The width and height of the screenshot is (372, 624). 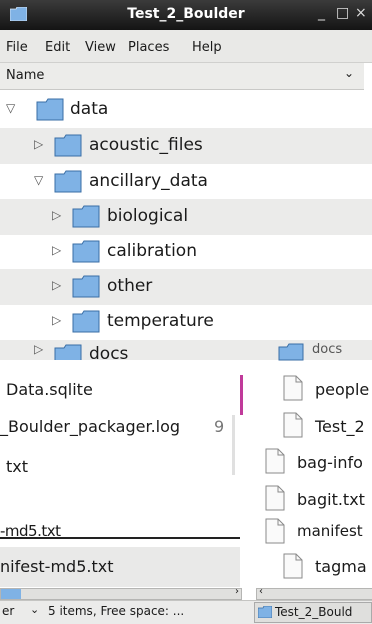 I want to click on scrollbar-thumb, so click(x=11, y=594).